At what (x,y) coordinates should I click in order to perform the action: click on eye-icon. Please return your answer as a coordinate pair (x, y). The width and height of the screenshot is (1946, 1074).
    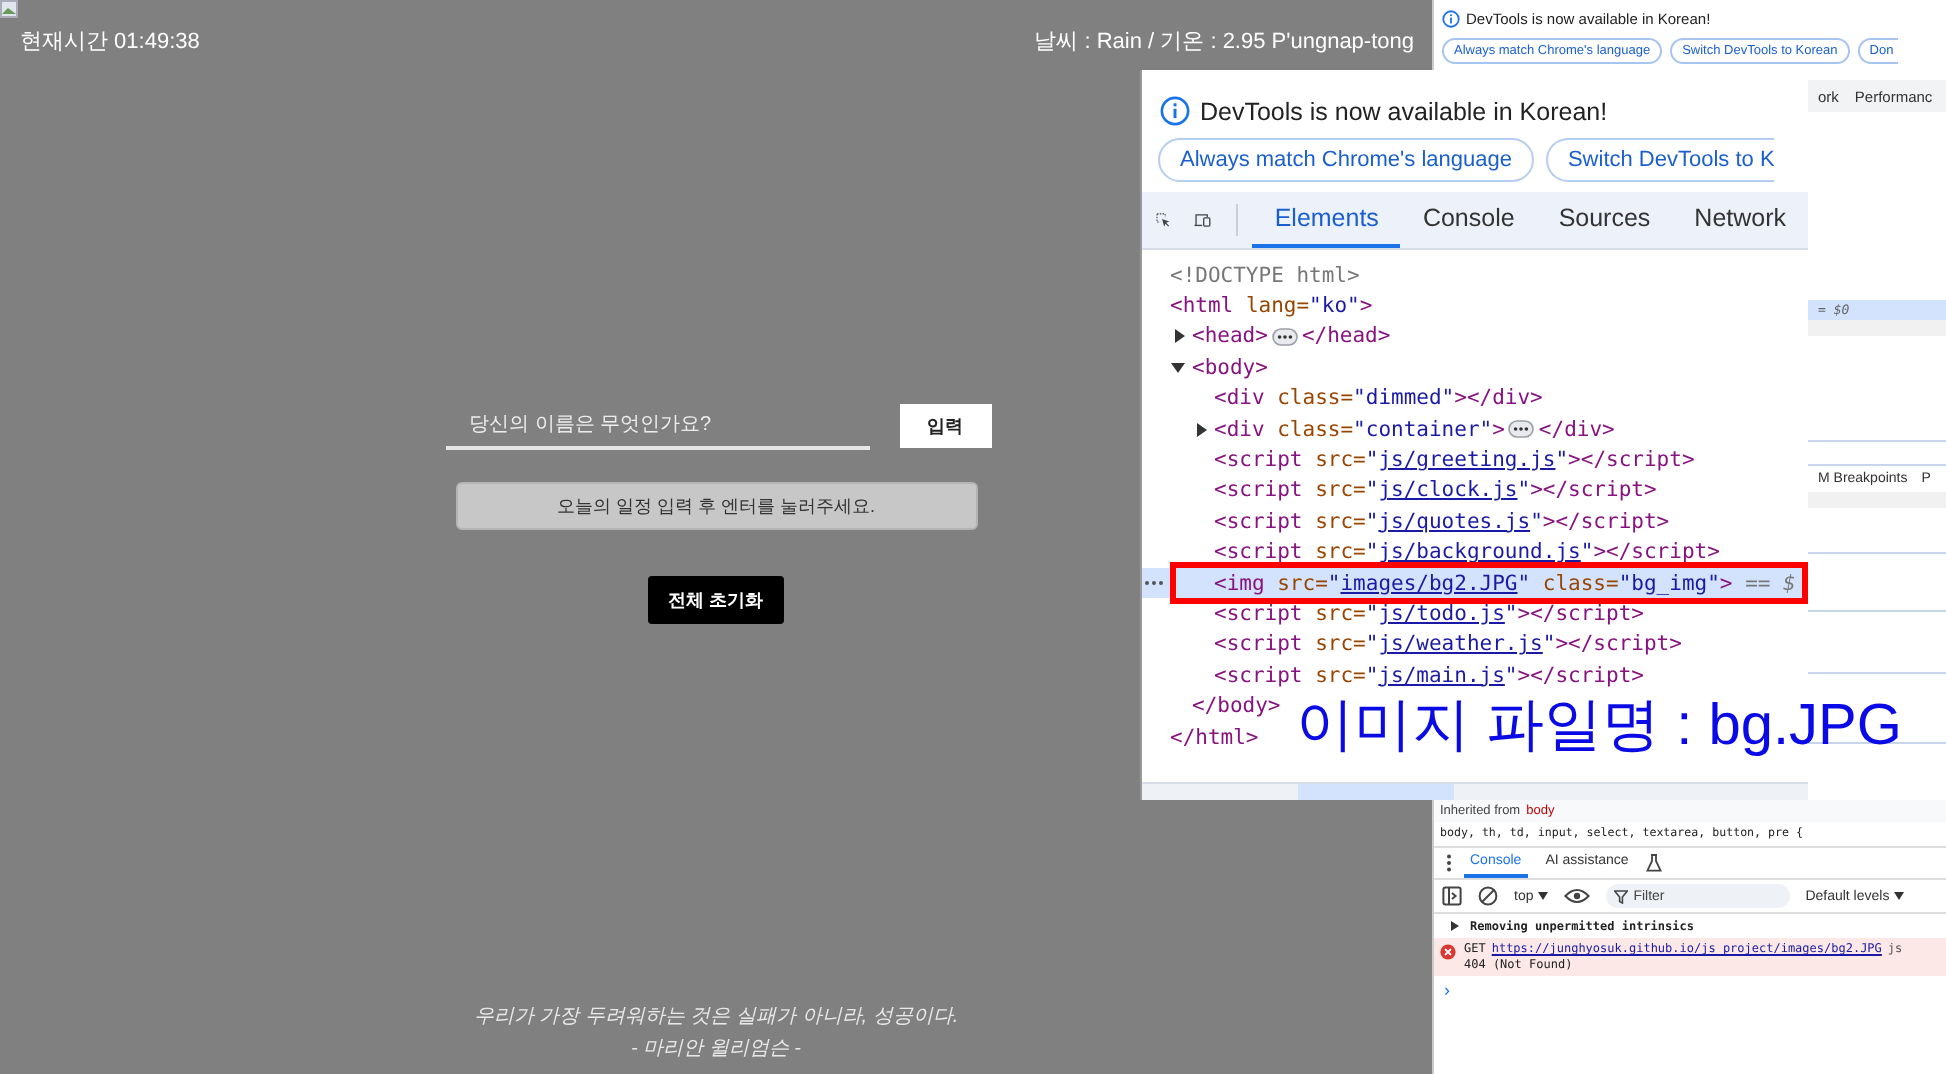
    Looking at the image, I should click on (1576, 896).